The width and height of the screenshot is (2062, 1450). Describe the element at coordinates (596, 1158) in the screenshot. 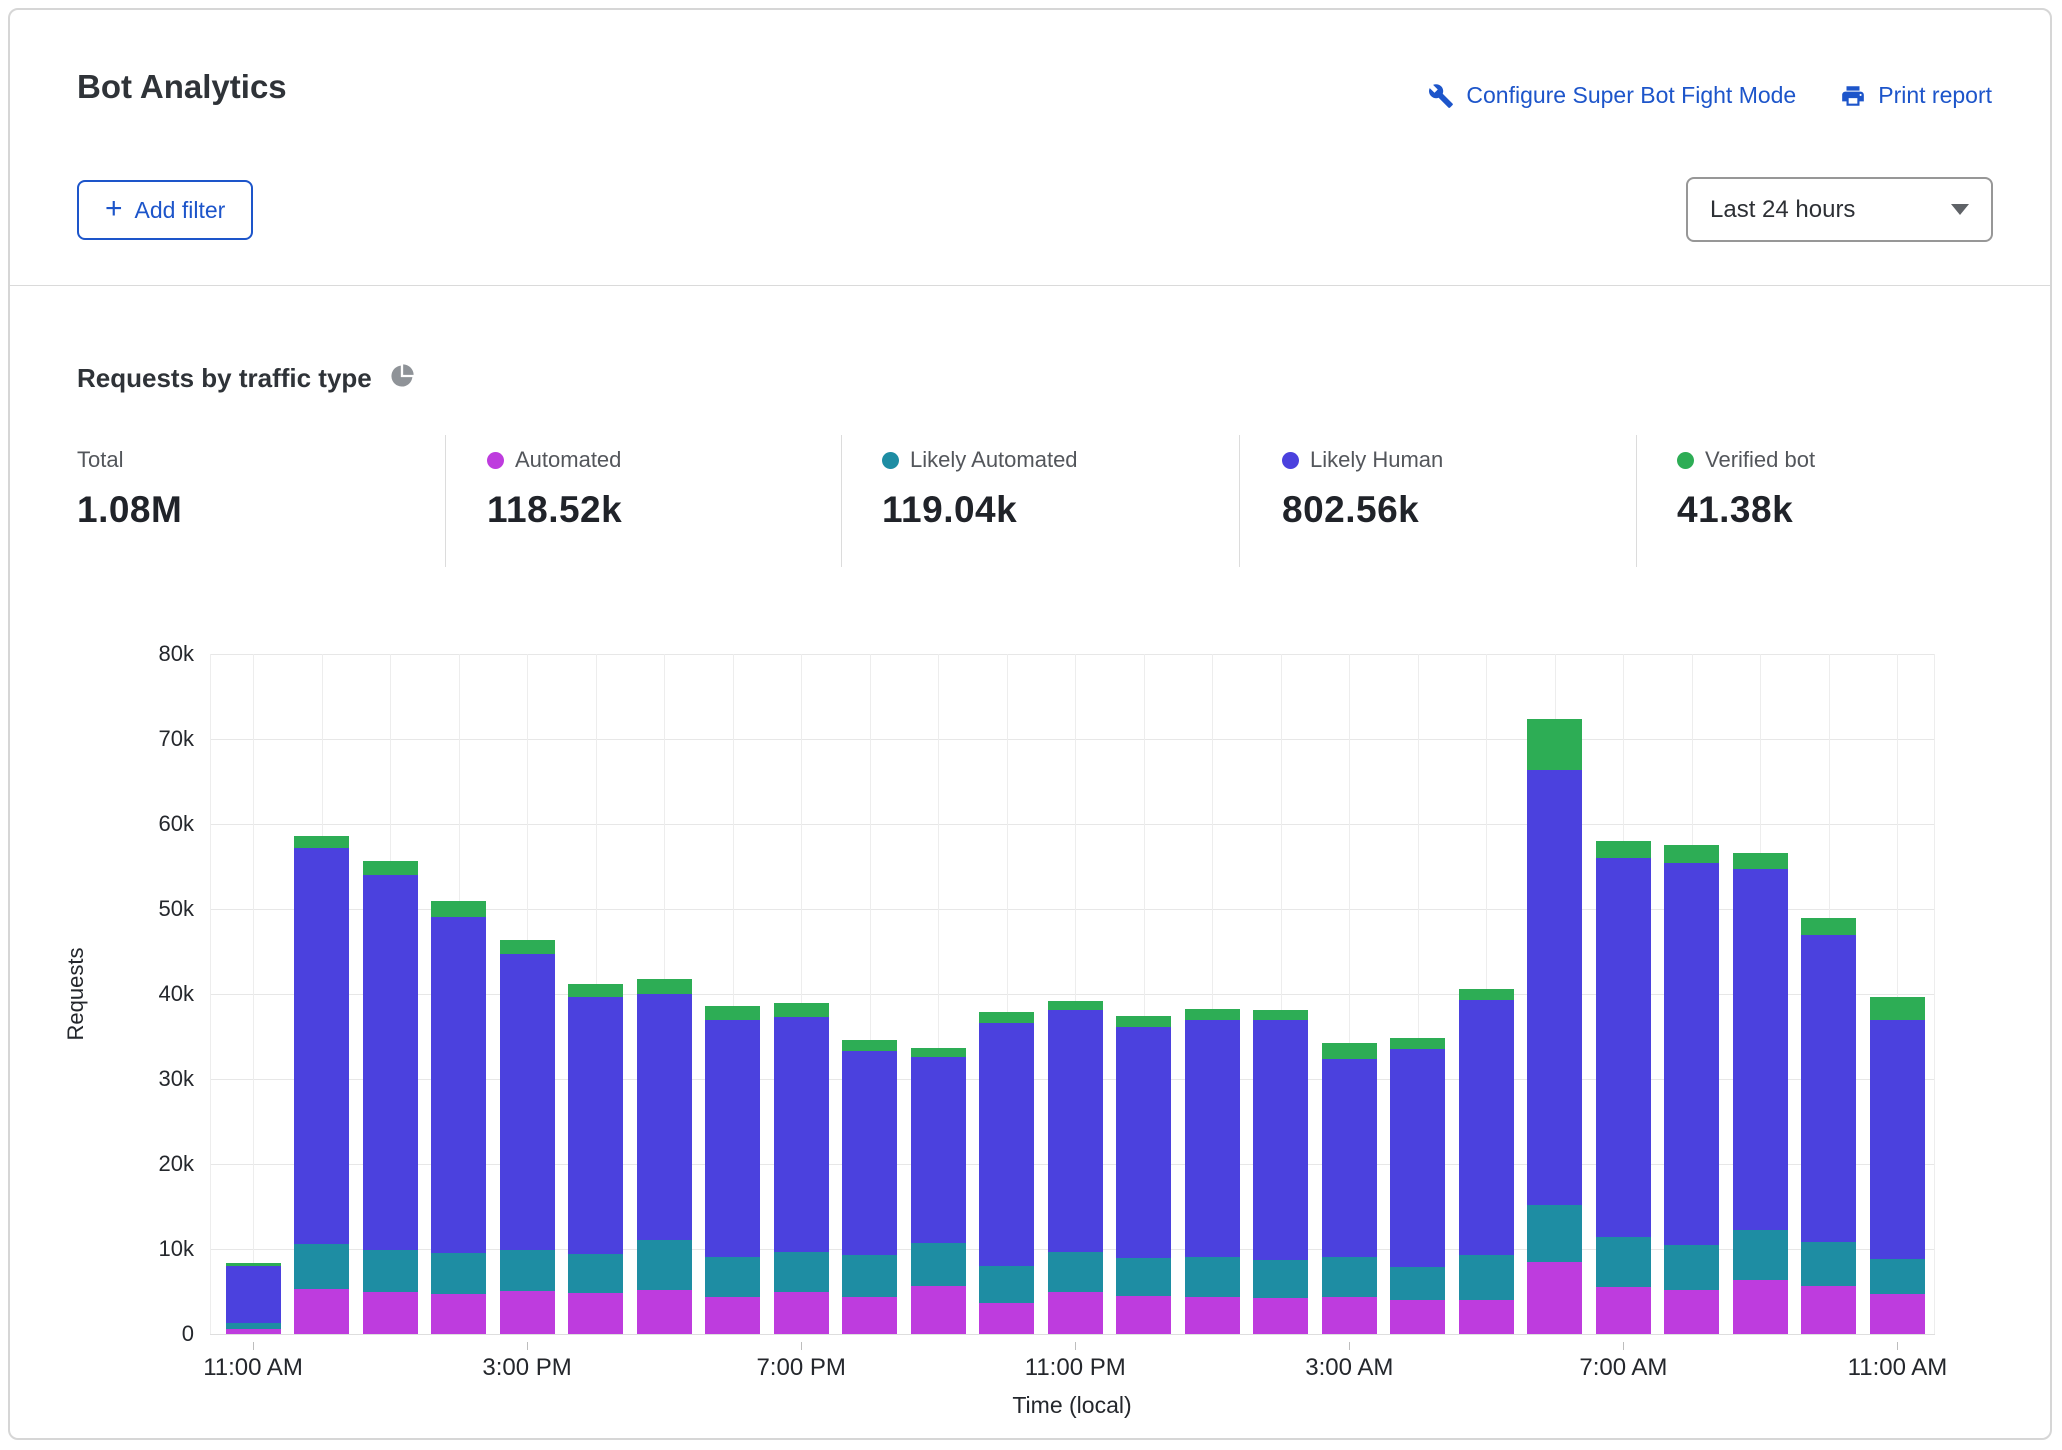

I see `bar-4-00-pm` at that location.